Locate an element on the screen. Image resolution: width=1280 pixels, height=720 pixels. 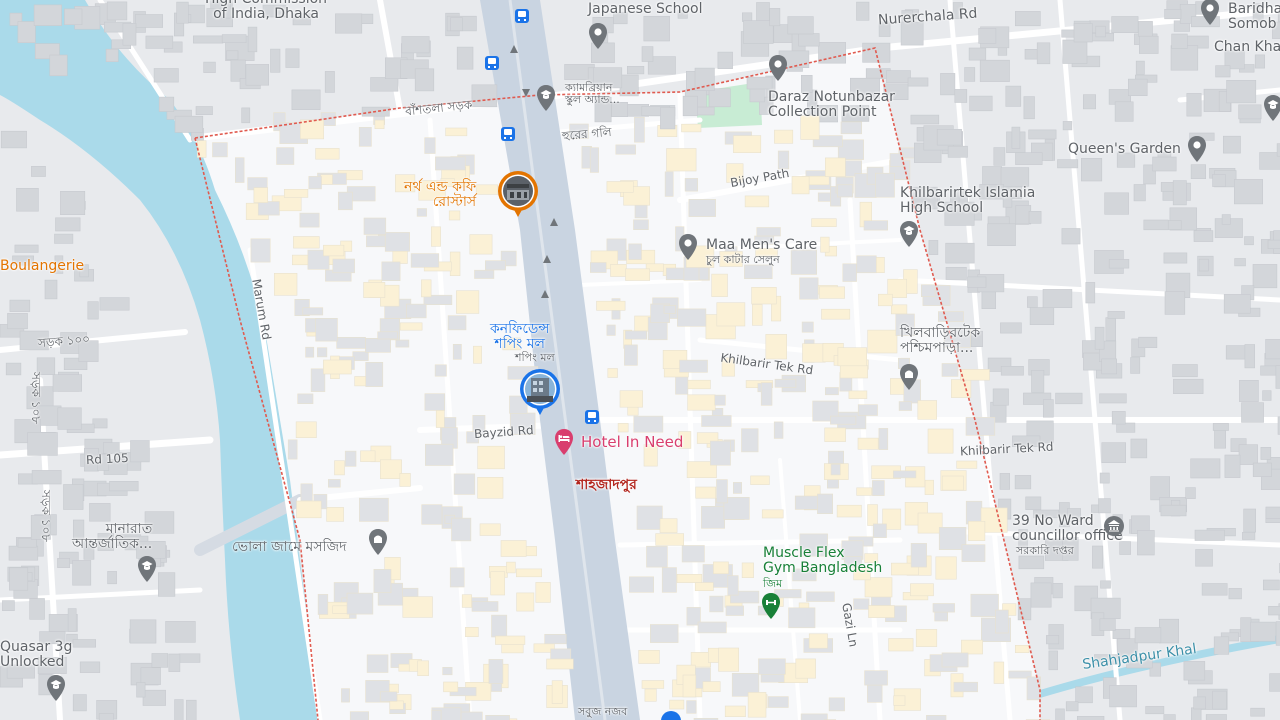
label-boulangerie: Boulangerie is located at coordinates (42, 266).